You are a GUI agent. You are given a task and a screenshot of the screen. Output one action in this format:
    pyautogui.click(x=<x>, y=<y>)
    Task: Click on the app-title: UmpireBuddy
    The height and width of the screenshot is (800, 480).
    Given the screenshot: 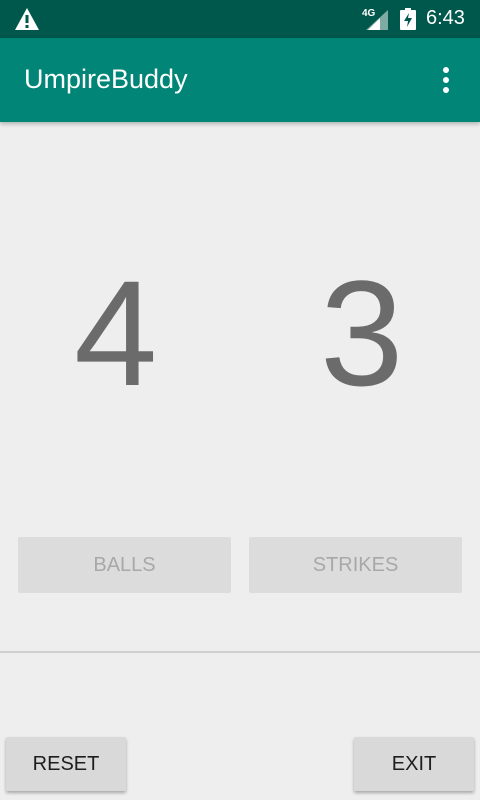 What is the action you would take?
    pyautogui.click(x=106, y=79)
    